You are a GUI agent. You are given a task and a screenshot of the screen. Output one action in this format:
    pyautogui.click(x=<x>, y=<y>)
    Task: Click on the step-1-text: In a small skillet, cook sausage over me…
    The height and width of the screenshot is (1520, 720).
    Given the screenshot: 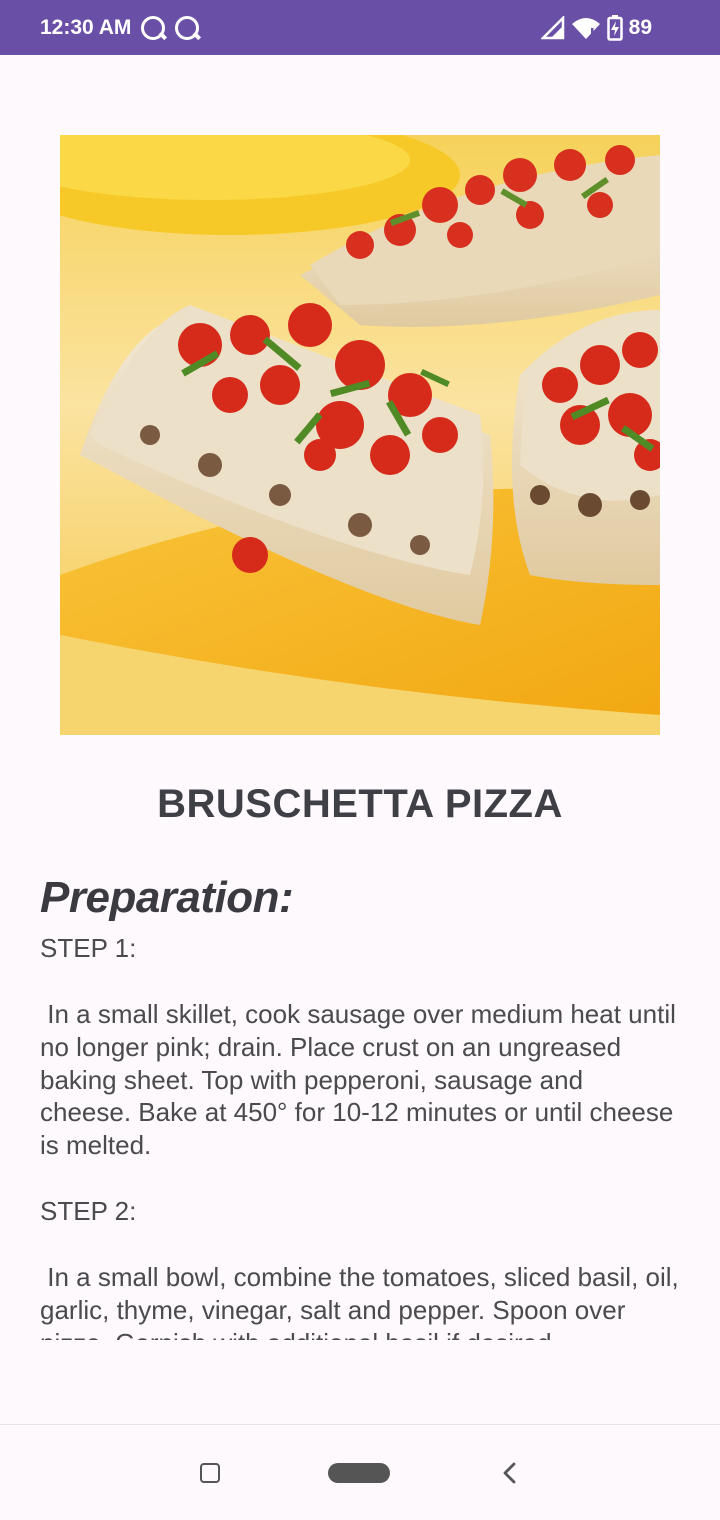 What is the action you would take?
    pyautogui.click(x=358, y=1080)
    